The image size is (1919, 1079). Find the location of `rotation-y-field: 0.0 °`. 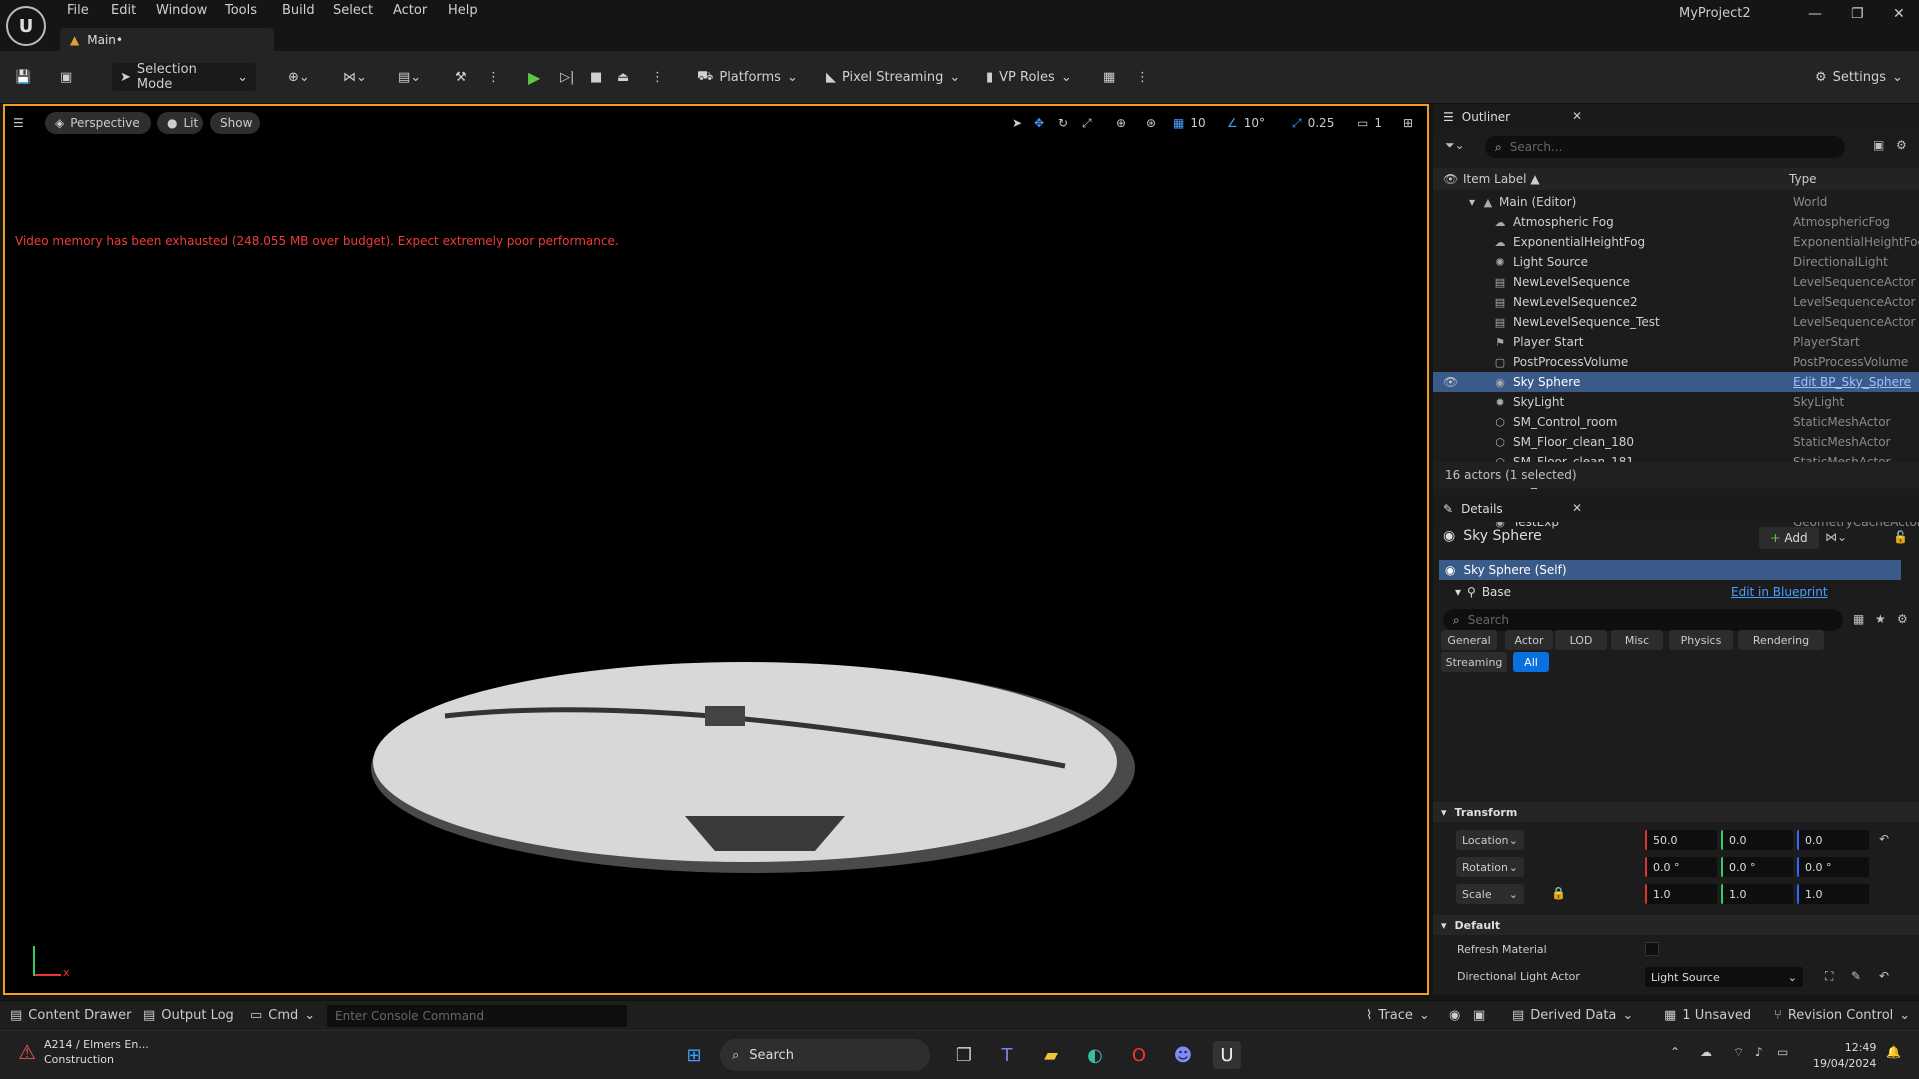

rotation-y-field: 0.0 ° is located at coordinates (1757, 867).